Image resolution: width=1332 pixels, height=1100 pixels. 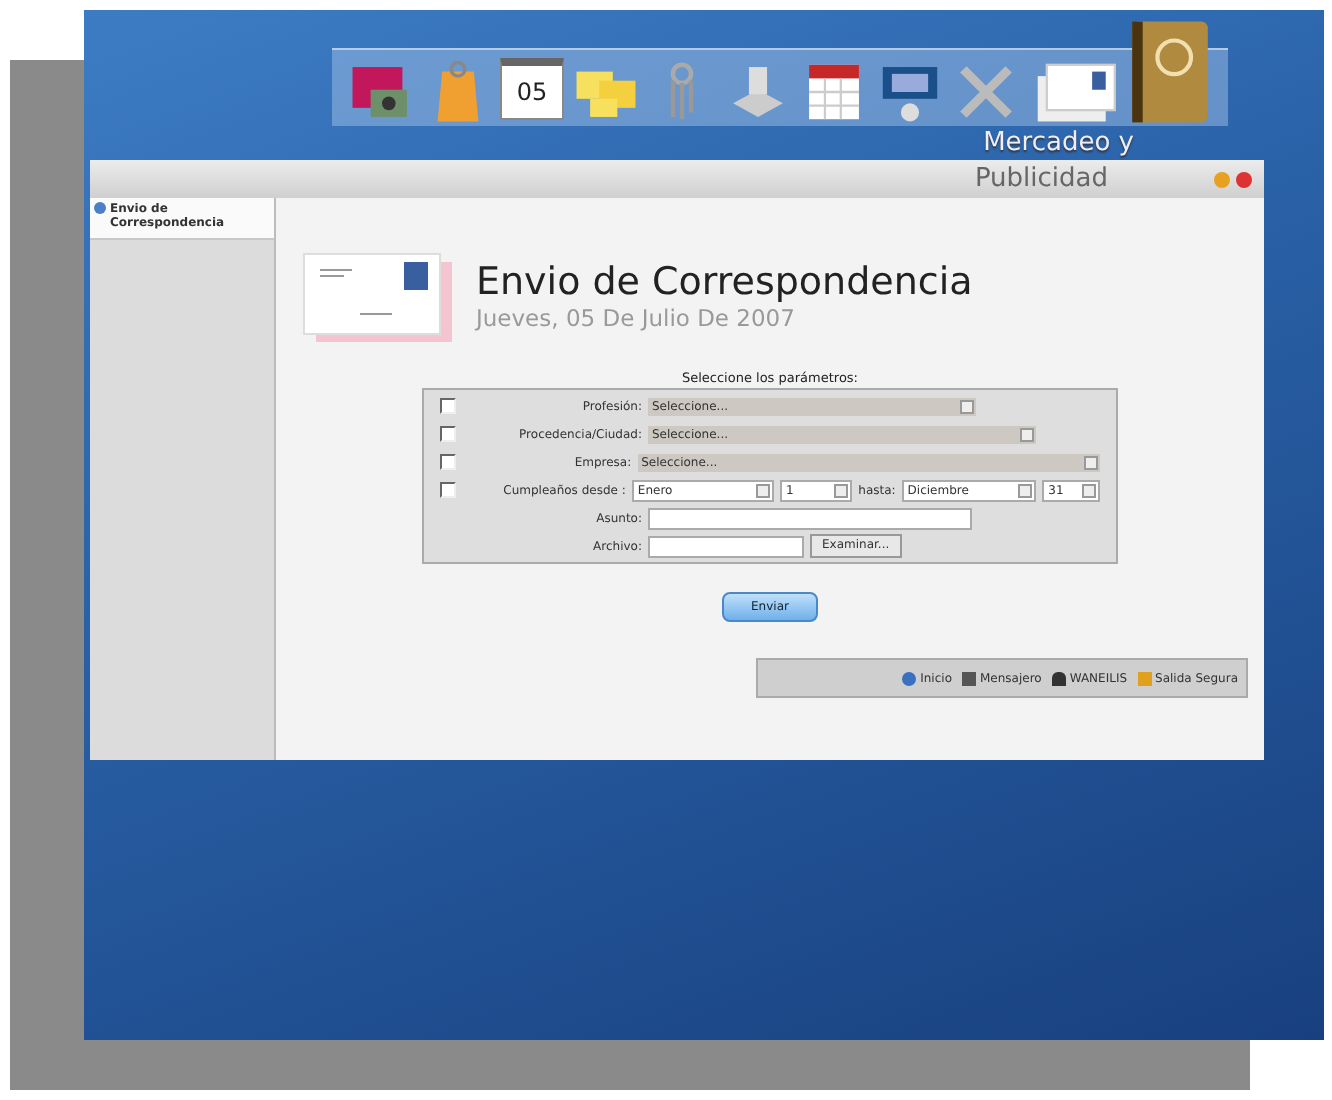 What do you see at coordinates (532, 92) in the screenshot?
I see `calendar-day: 05` at bounding box center [532, 92].